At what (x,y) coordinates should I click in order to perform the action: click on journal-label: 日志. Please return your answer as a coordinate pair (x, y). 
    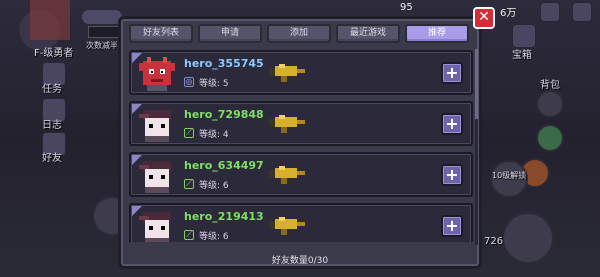
    Looking at the image, I should click on (52, 125).